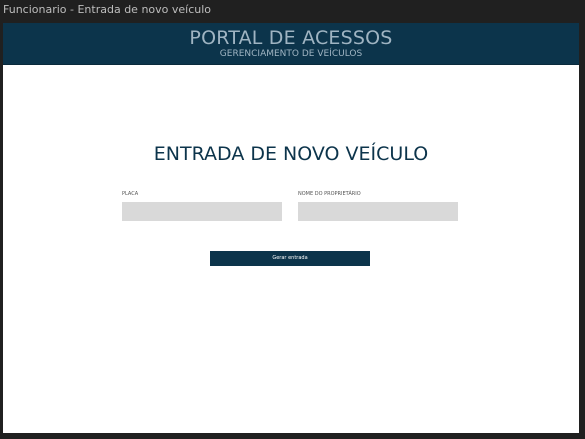 The height and width of the screenshot is (439, 585). I want to click on placa-label: PLACA, so click(130, 194).